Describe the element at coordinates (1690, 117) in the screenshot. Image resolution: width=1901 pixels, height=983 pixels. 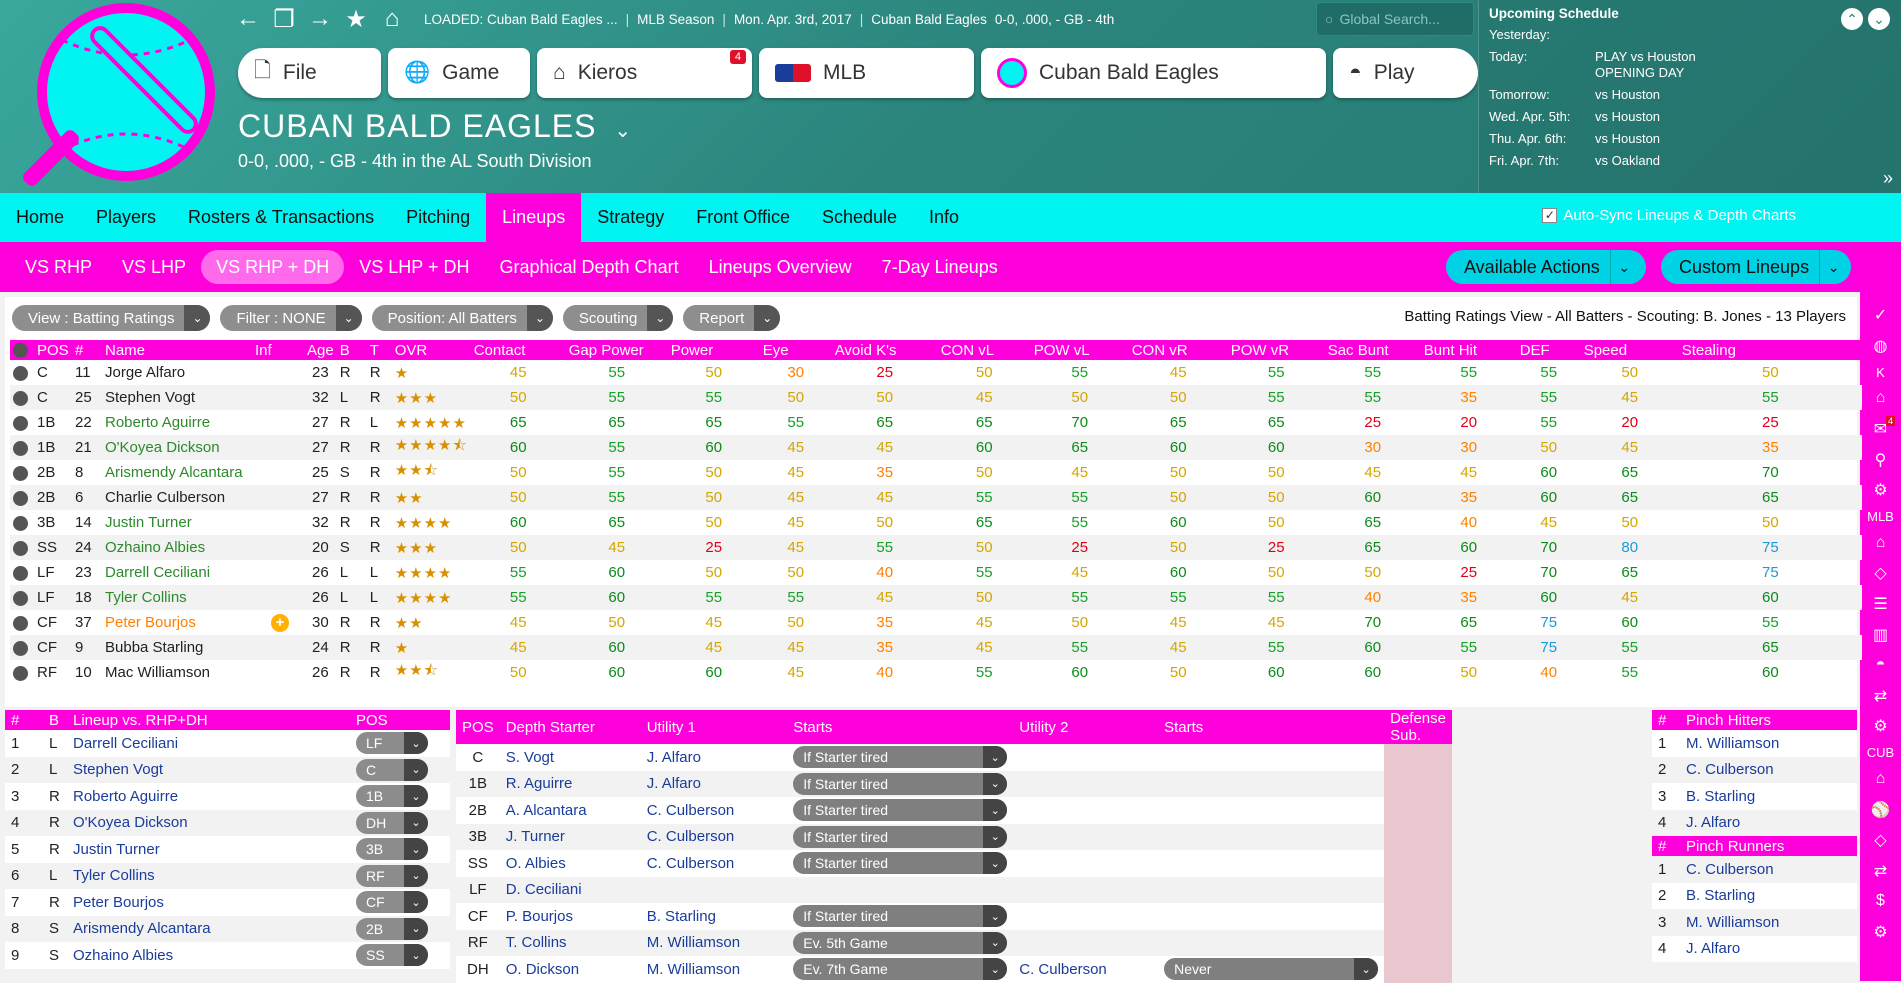
I see `schedule-row: Wed. Apr. 5th: vs Houston` at that location.